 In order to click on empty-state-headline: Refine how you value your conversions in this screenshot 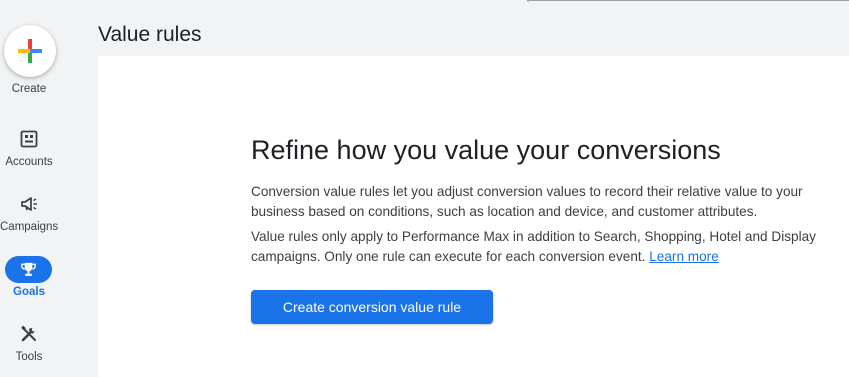, I will do `click(486, 150)`.